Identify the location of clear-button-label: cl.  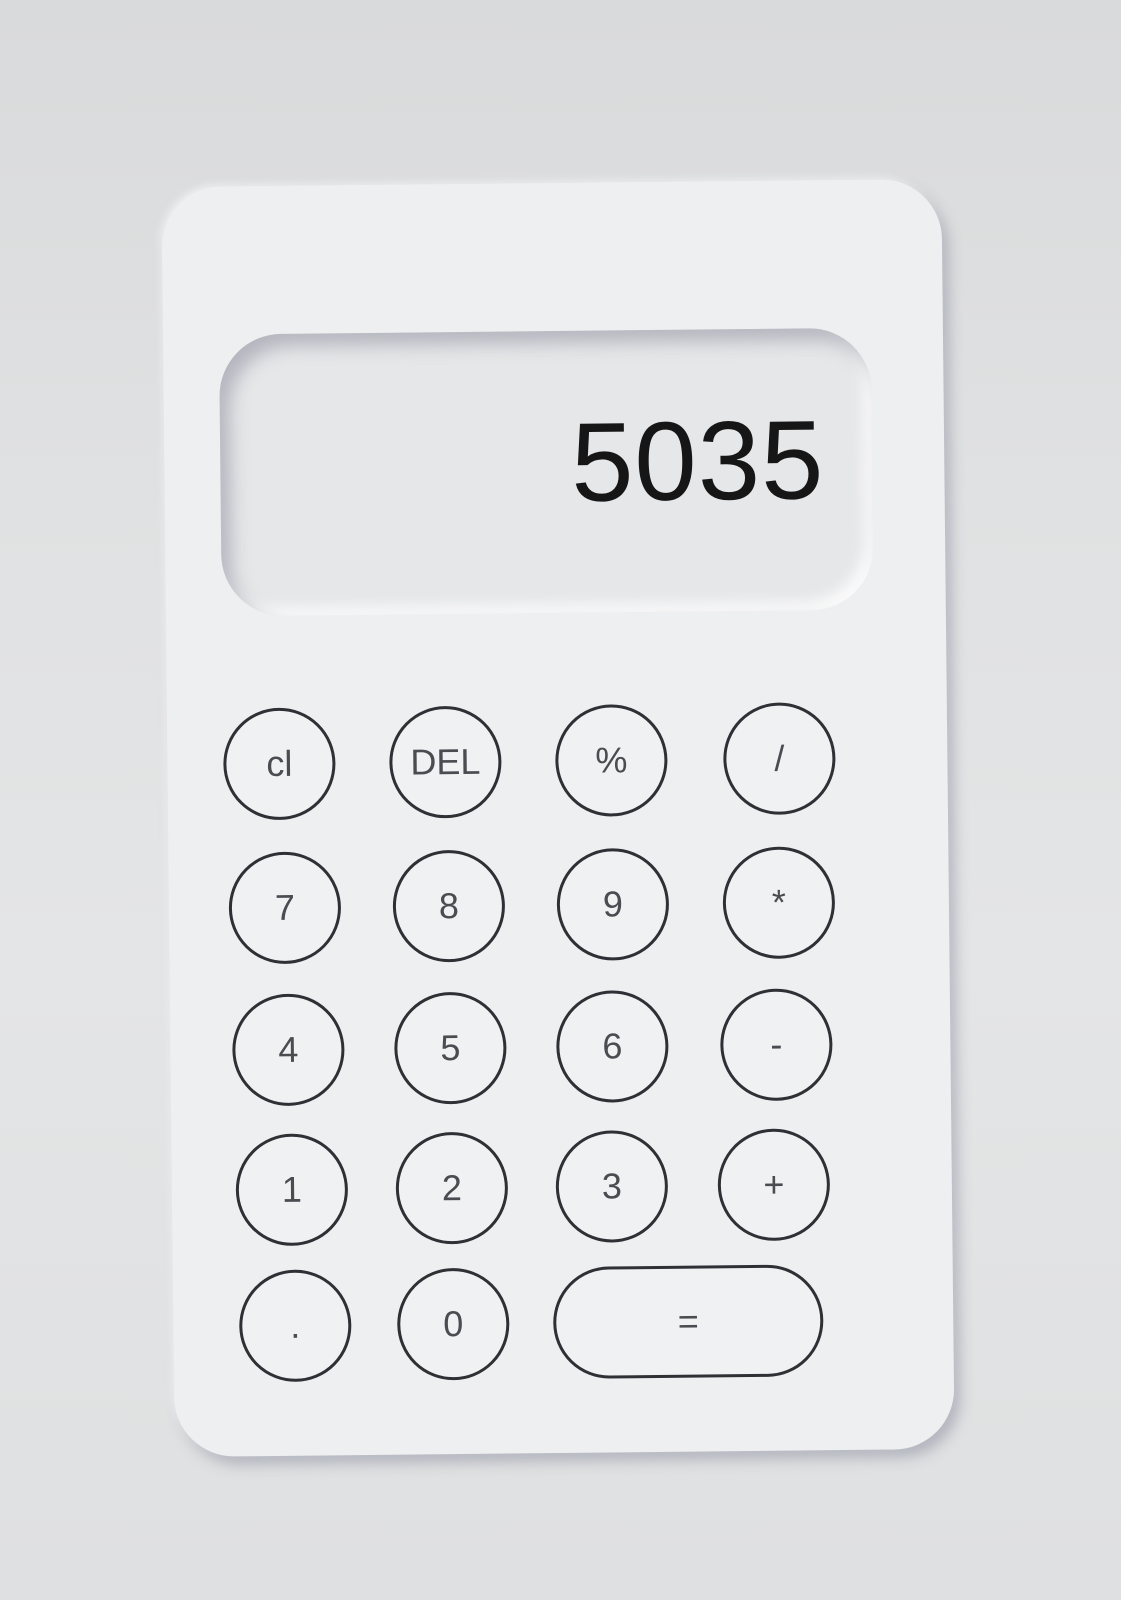
(279, 763).